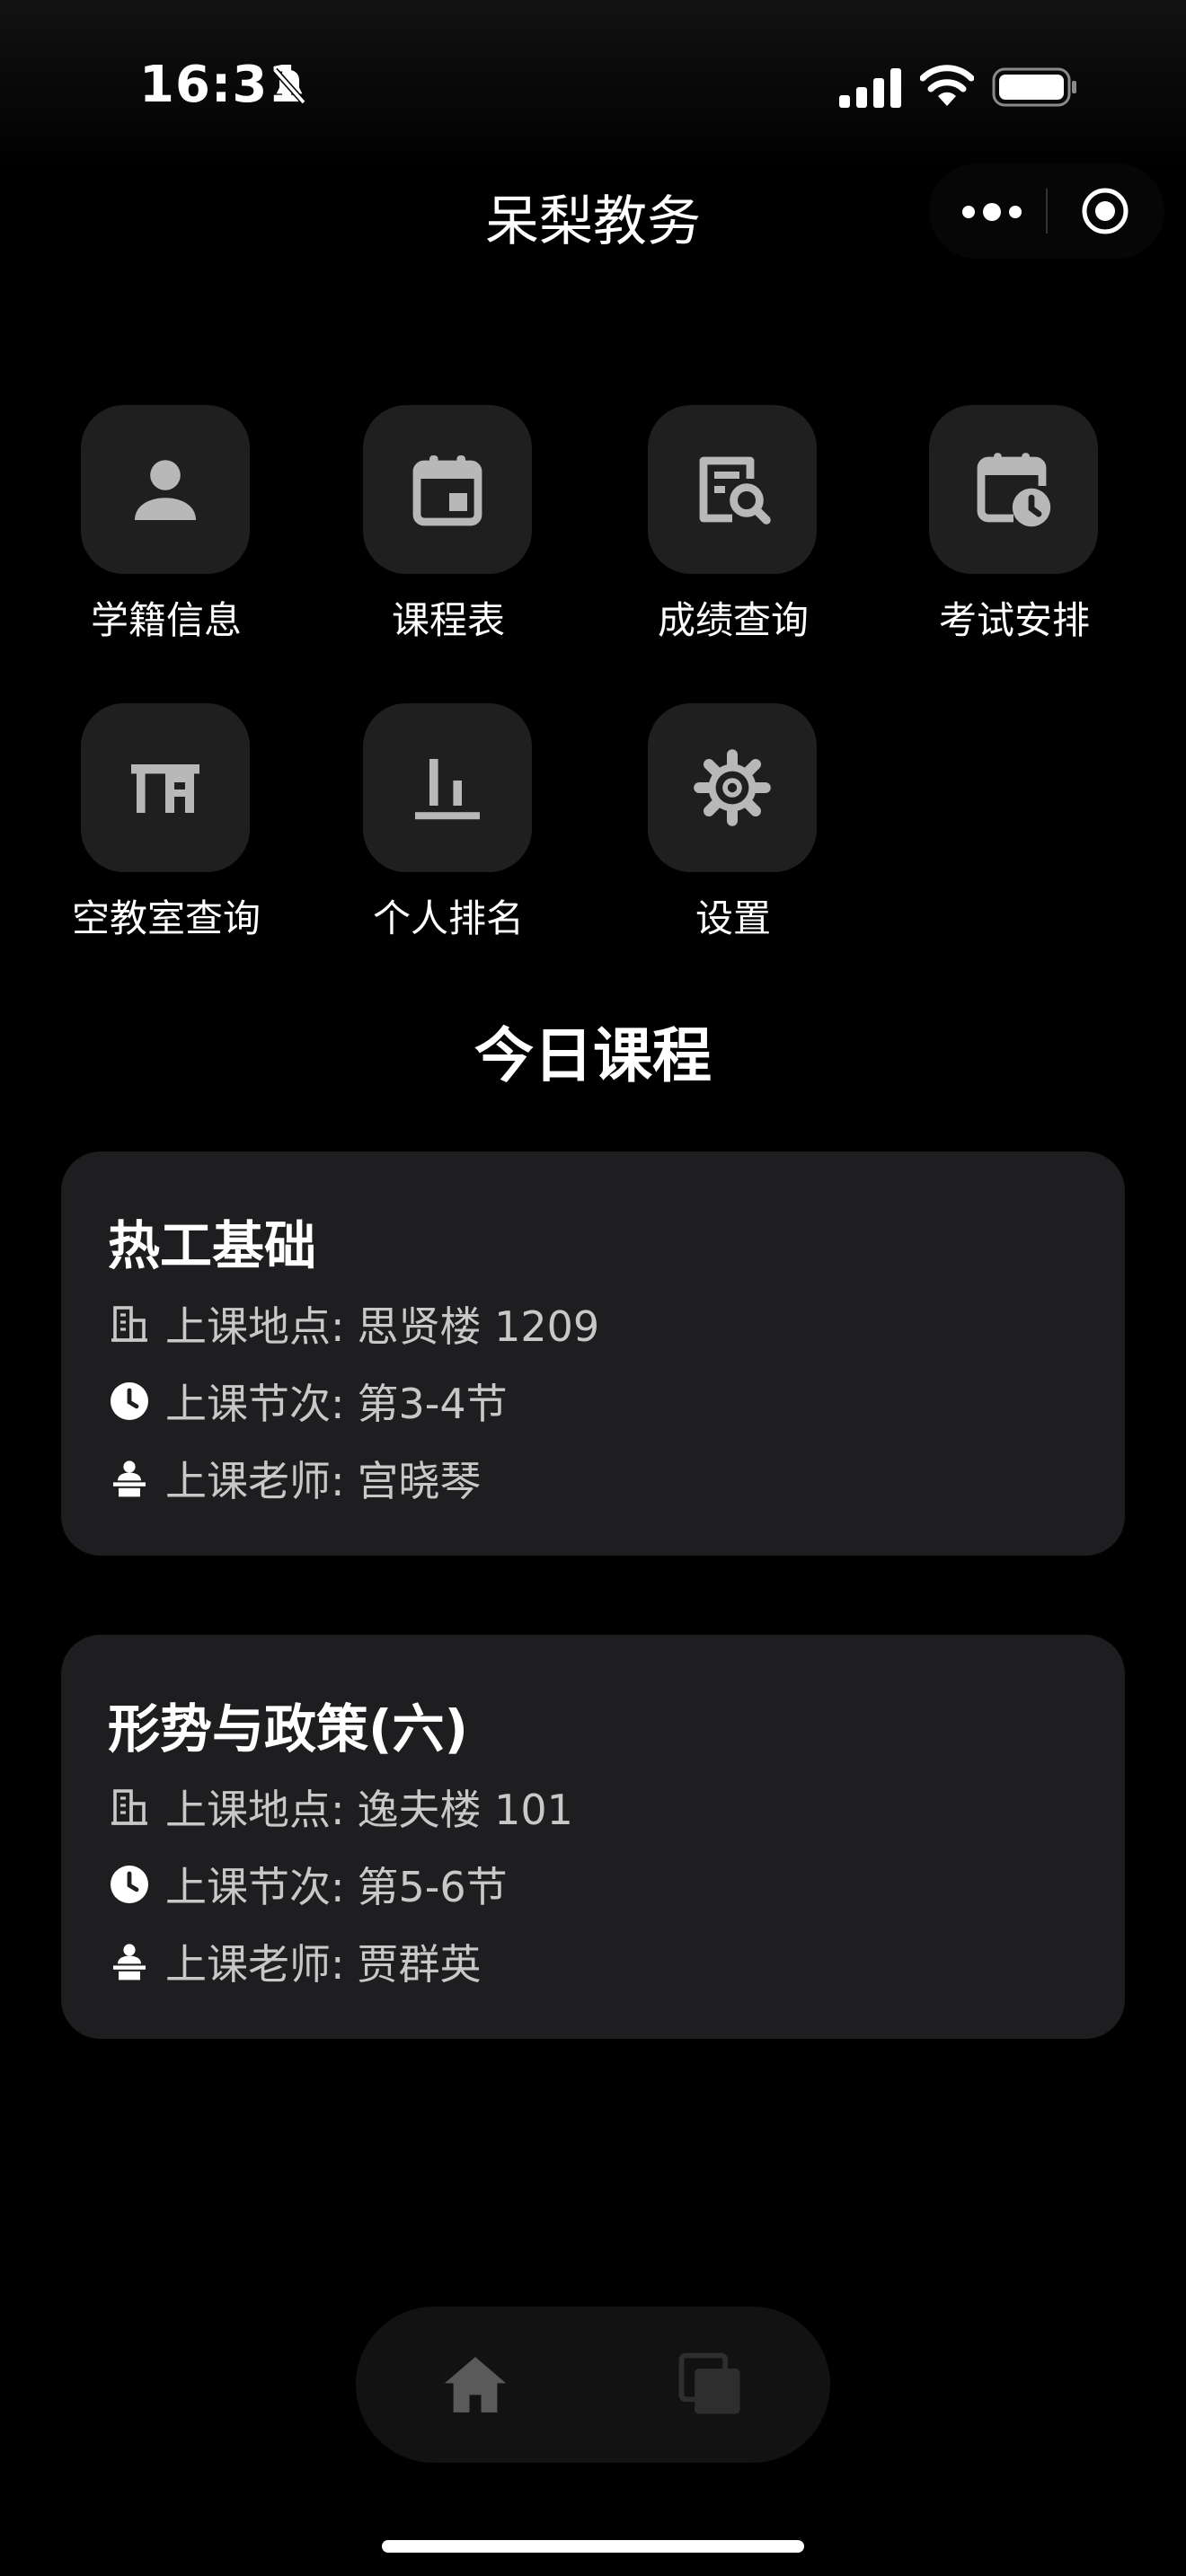  I want to click on menu-exams: 考试安排, so click(1014, 540).